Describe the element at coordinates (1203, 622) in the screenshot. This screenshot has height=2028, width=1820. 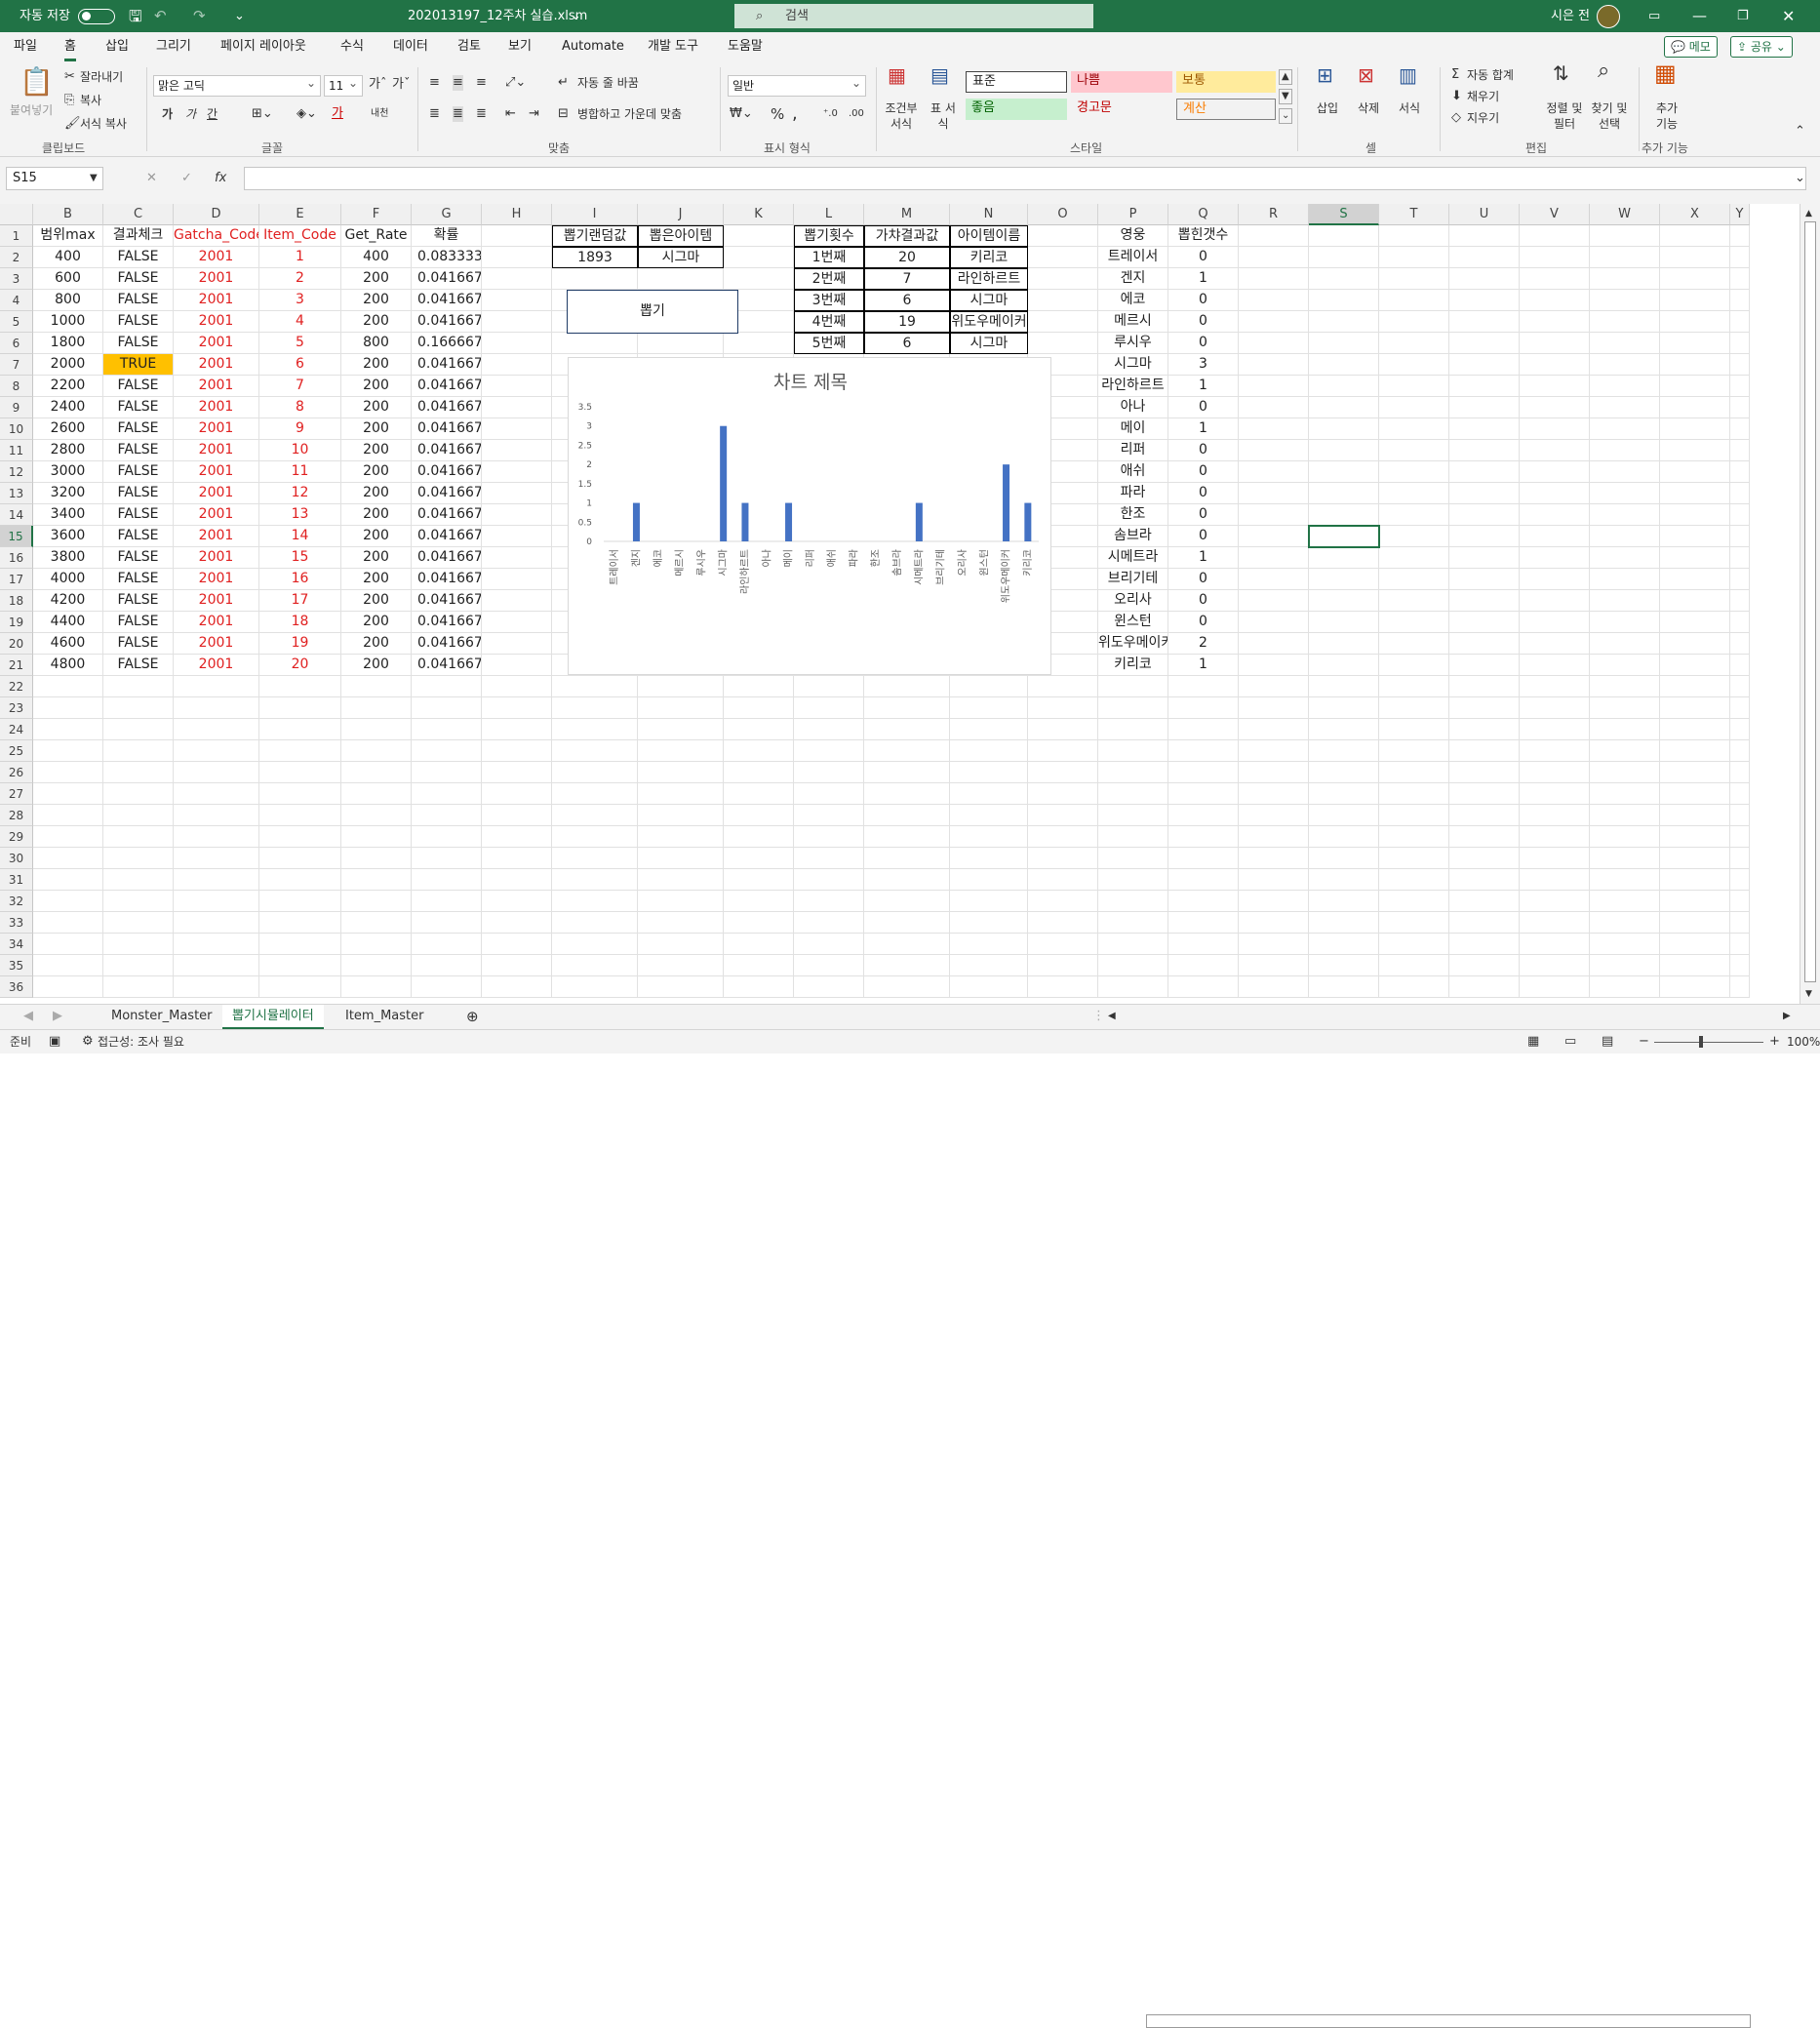
I see `hero-count-cell: 0` at that location.